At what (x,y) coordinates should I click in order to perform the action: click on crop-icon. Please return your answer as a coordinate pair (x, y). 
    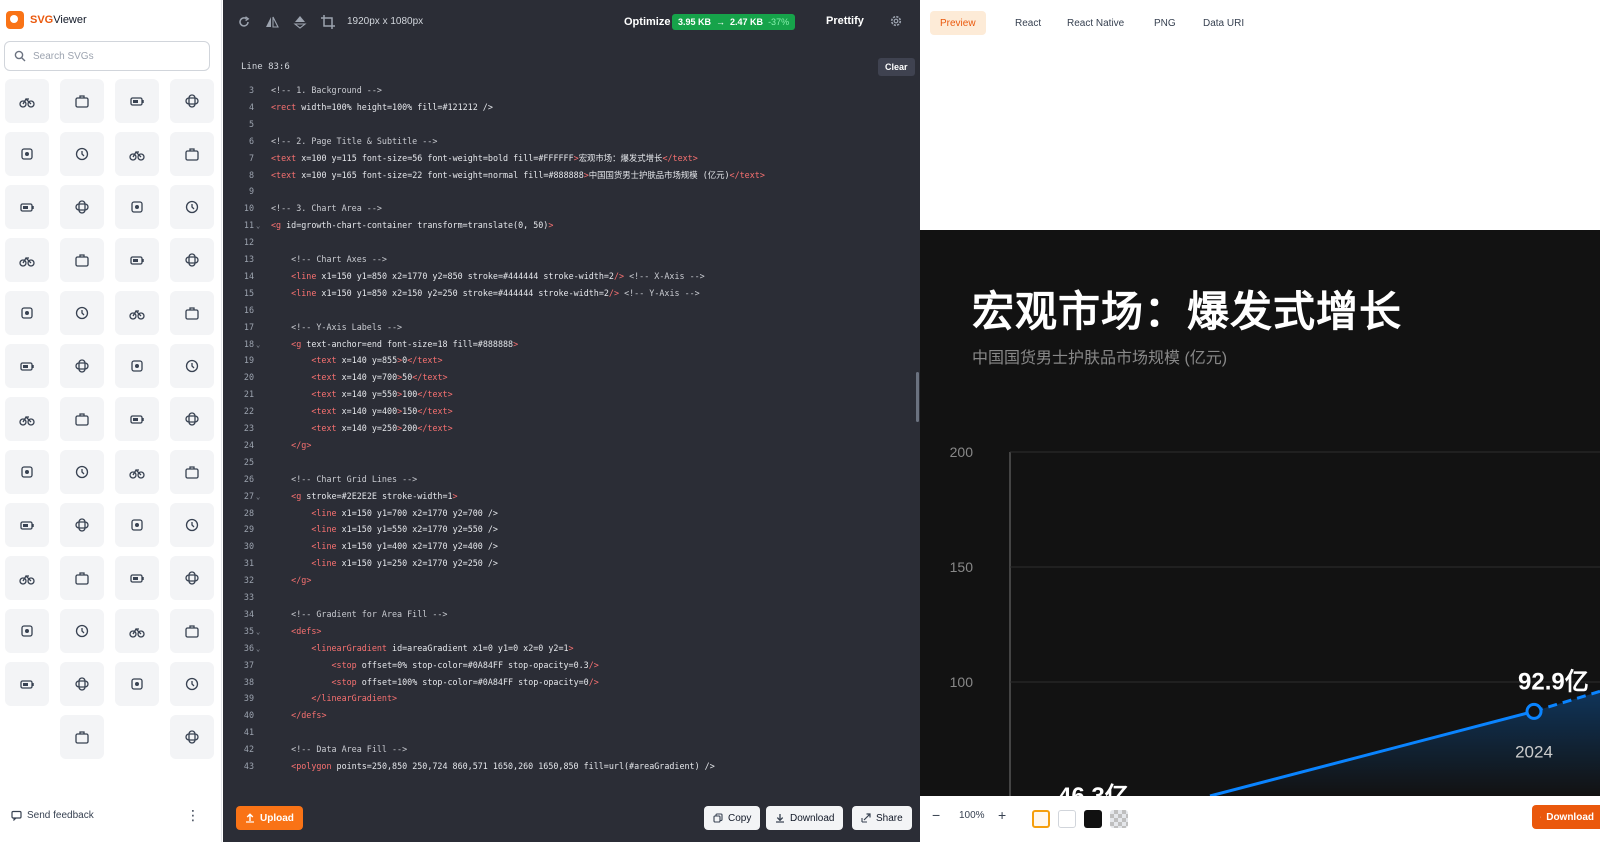
    Looking at the image, I should click on (328, 22).